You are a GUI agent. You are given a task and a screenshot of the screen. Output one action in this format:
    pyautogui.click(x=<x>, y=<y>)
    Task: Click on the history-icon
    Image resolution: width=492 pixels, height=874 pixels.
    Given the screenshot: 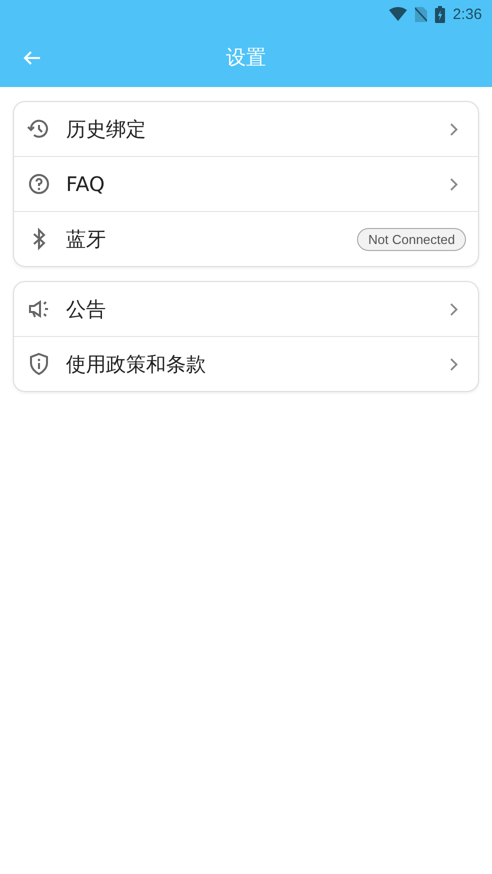 What is the action you would take?
    pyautogui.click(x=39, y=129)
    